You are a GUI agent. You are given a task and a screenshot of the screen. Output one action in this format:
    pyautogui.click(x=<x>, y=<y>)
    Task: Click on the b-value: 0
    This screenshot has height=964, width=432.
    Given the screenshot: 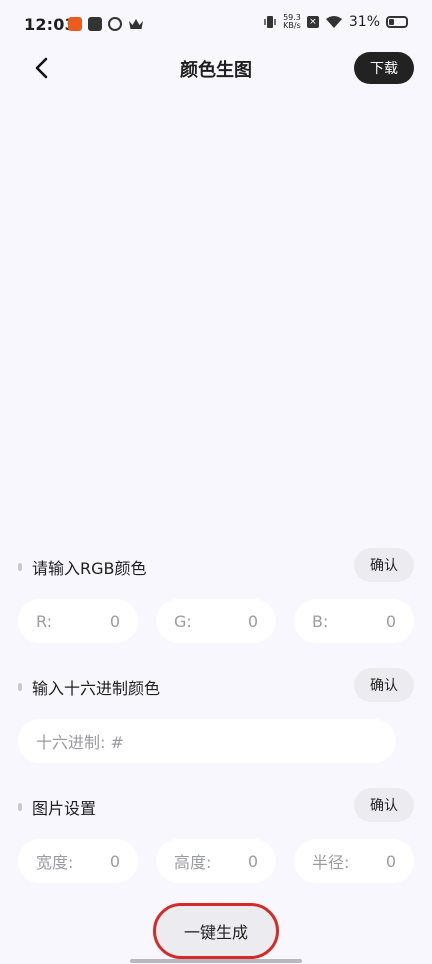 What is the action you would take?
    pyautogui.click(x=390, y=621)
    